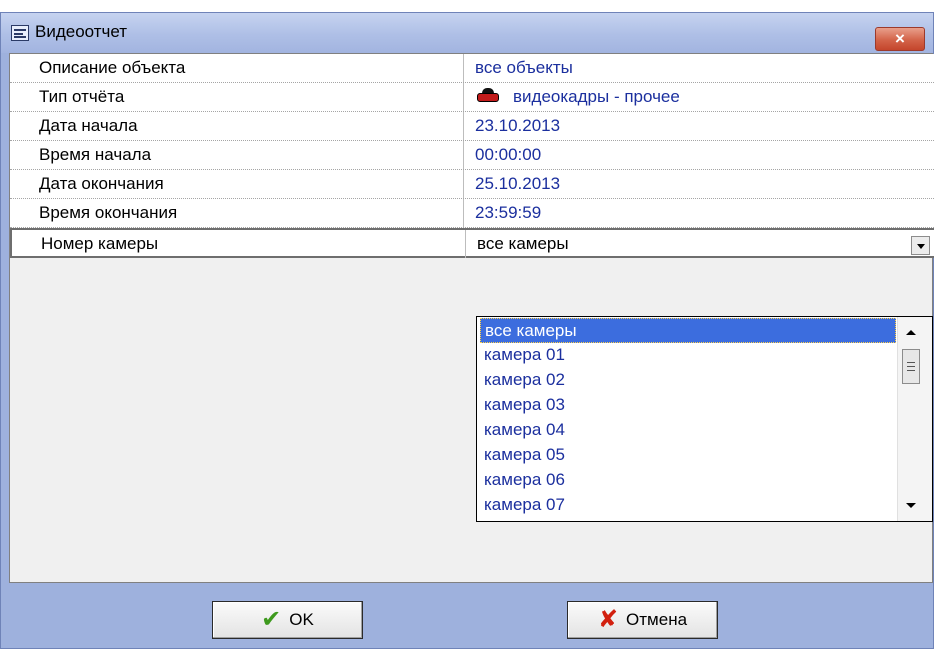 This screenshot has width=934, height=649. Describe the element at coordinates (704, 213) in the screenshot. I see `property-value: 23:59:59` at that location.